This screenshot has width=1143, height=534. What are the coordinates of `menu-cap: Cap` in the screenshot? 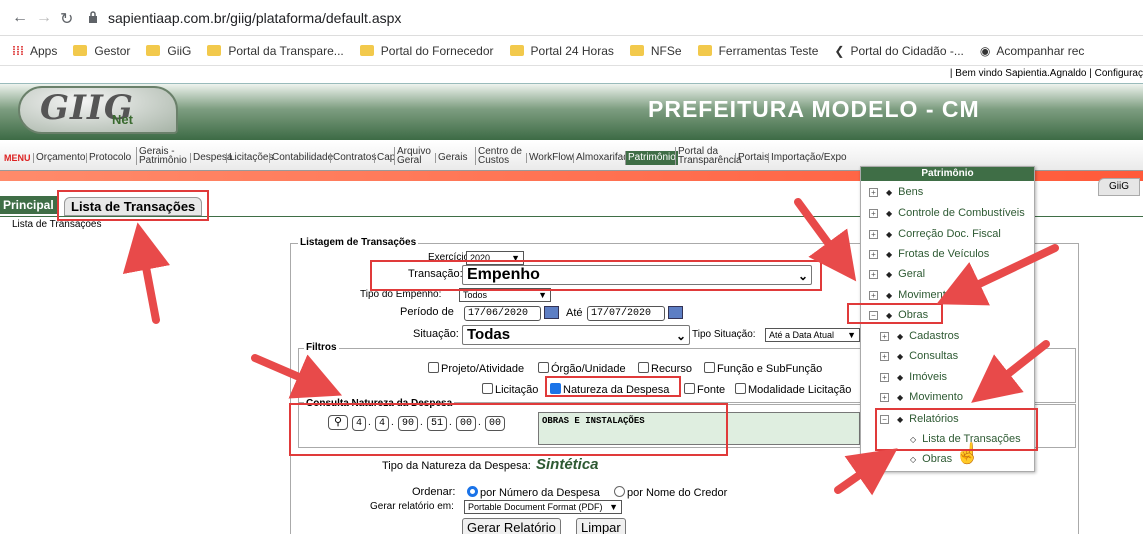 It's located at (384, 158).